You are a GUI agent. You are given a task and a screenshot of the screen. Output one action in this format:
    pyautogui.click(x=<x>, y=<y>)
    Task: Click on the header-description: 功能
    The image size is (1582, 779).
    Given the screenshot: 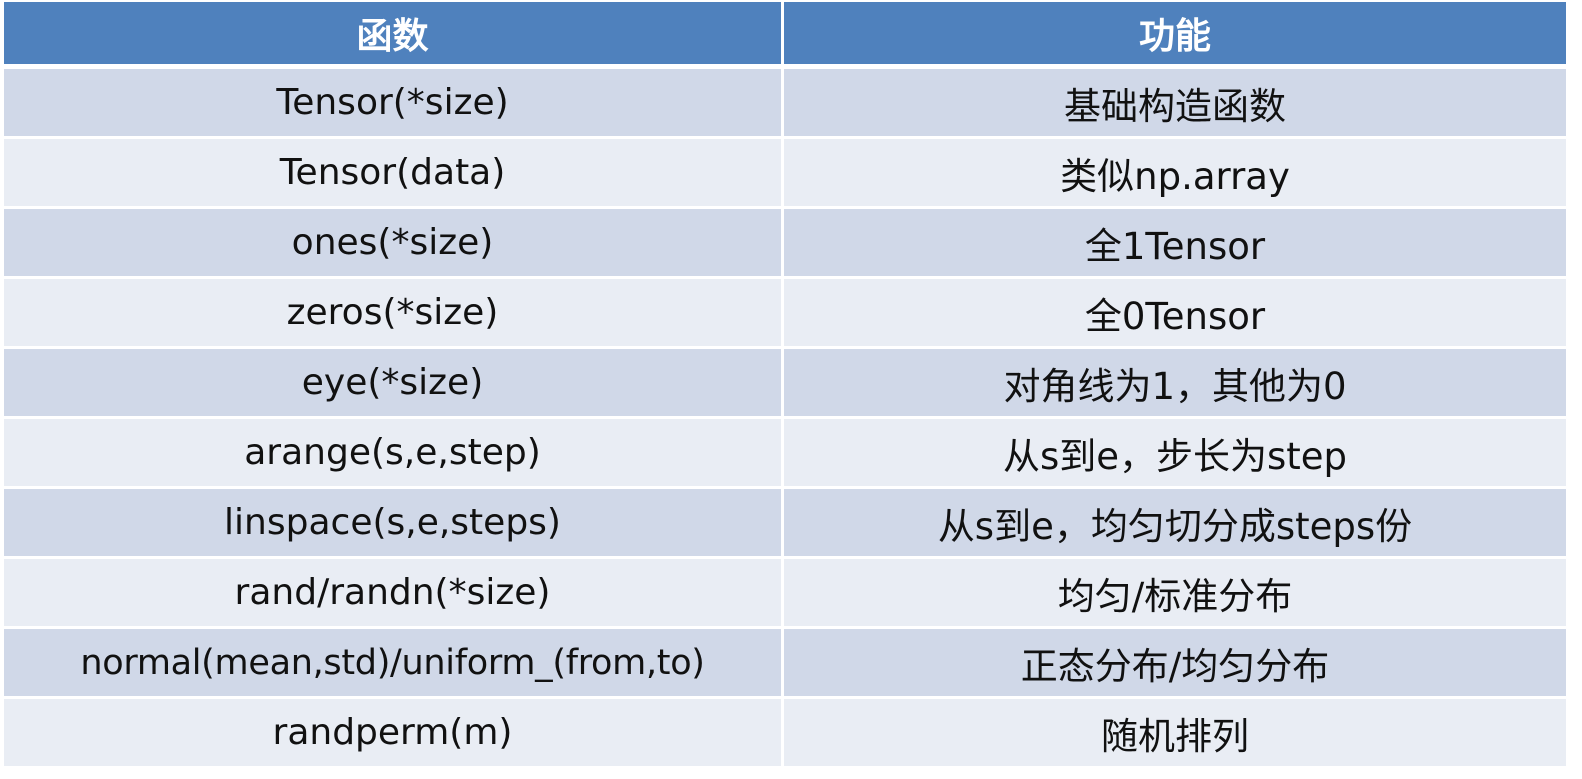 What is the action you would take?
    pyautogui.click(x=1175, y=35)
    